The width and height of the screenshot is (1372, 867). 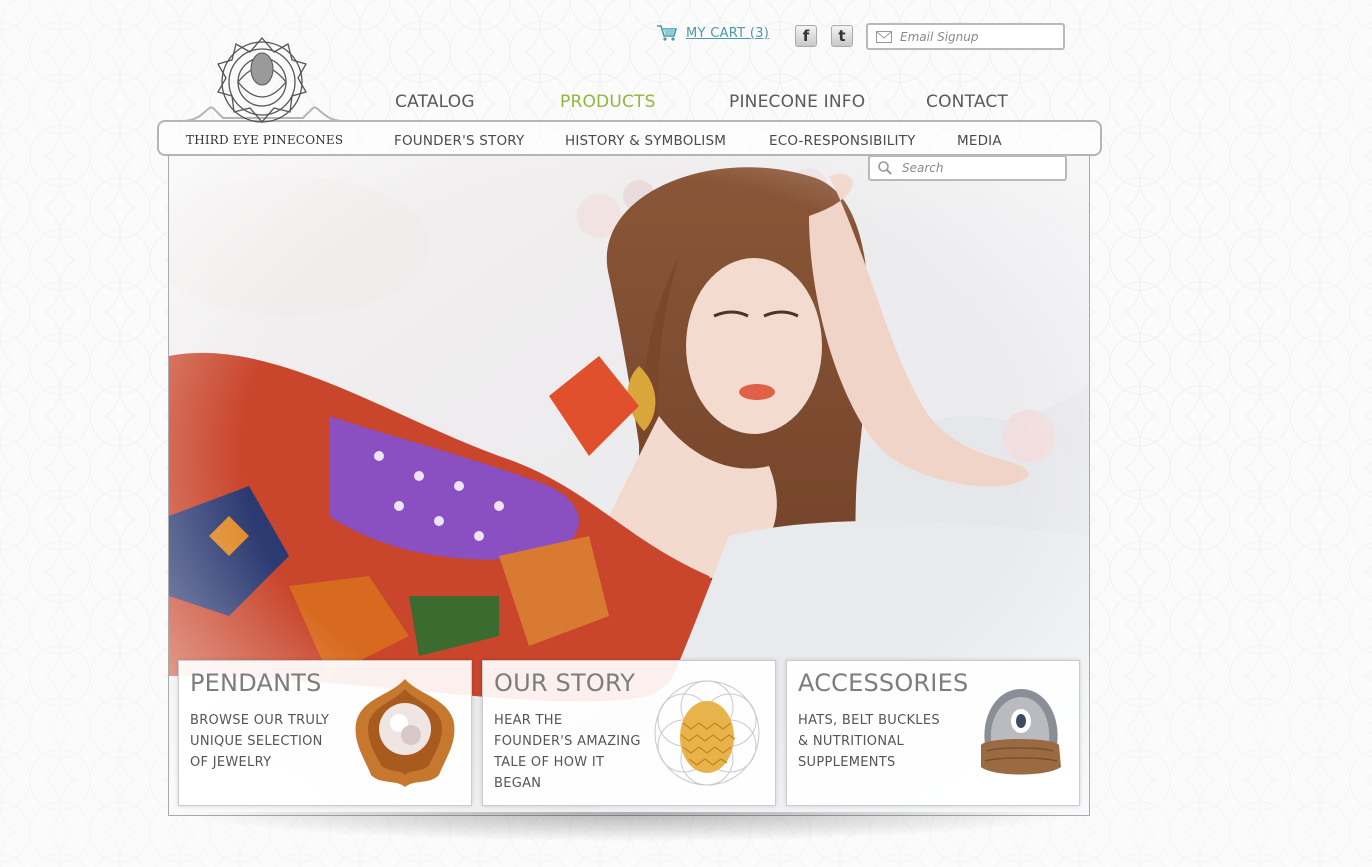 What do you see at coordinates (979, 141) in the screenshot?
I see `subnav-media: MEDIA` at bounding box center [979, 141].